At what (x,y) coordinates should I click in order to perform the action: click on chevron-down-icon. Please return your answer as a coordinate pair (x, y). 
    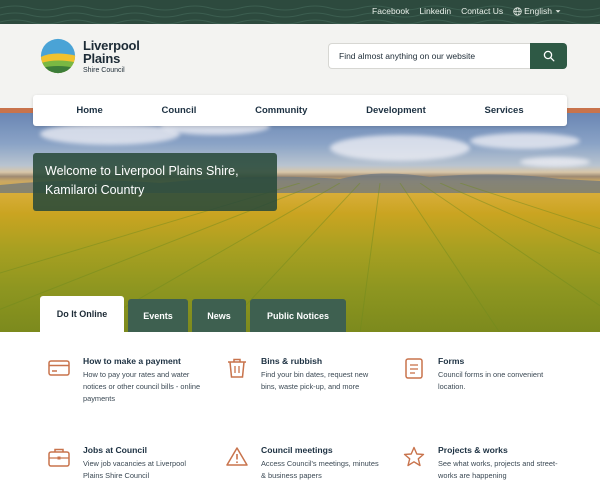
    Looking at the image, I should click on (558, 11).